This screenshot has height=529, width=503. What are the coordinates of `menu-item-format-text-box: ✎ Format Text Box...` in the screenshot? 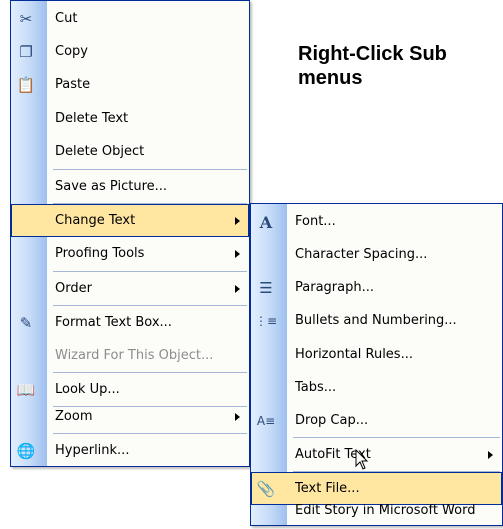 It's located at (130, 322).